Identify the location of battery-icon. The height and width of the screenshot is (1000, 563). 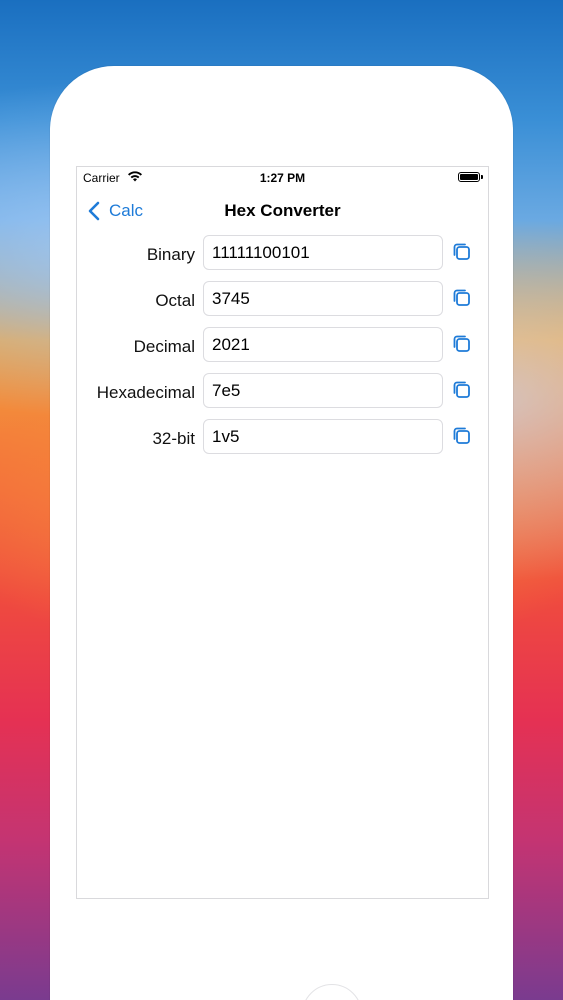
(469, 177).